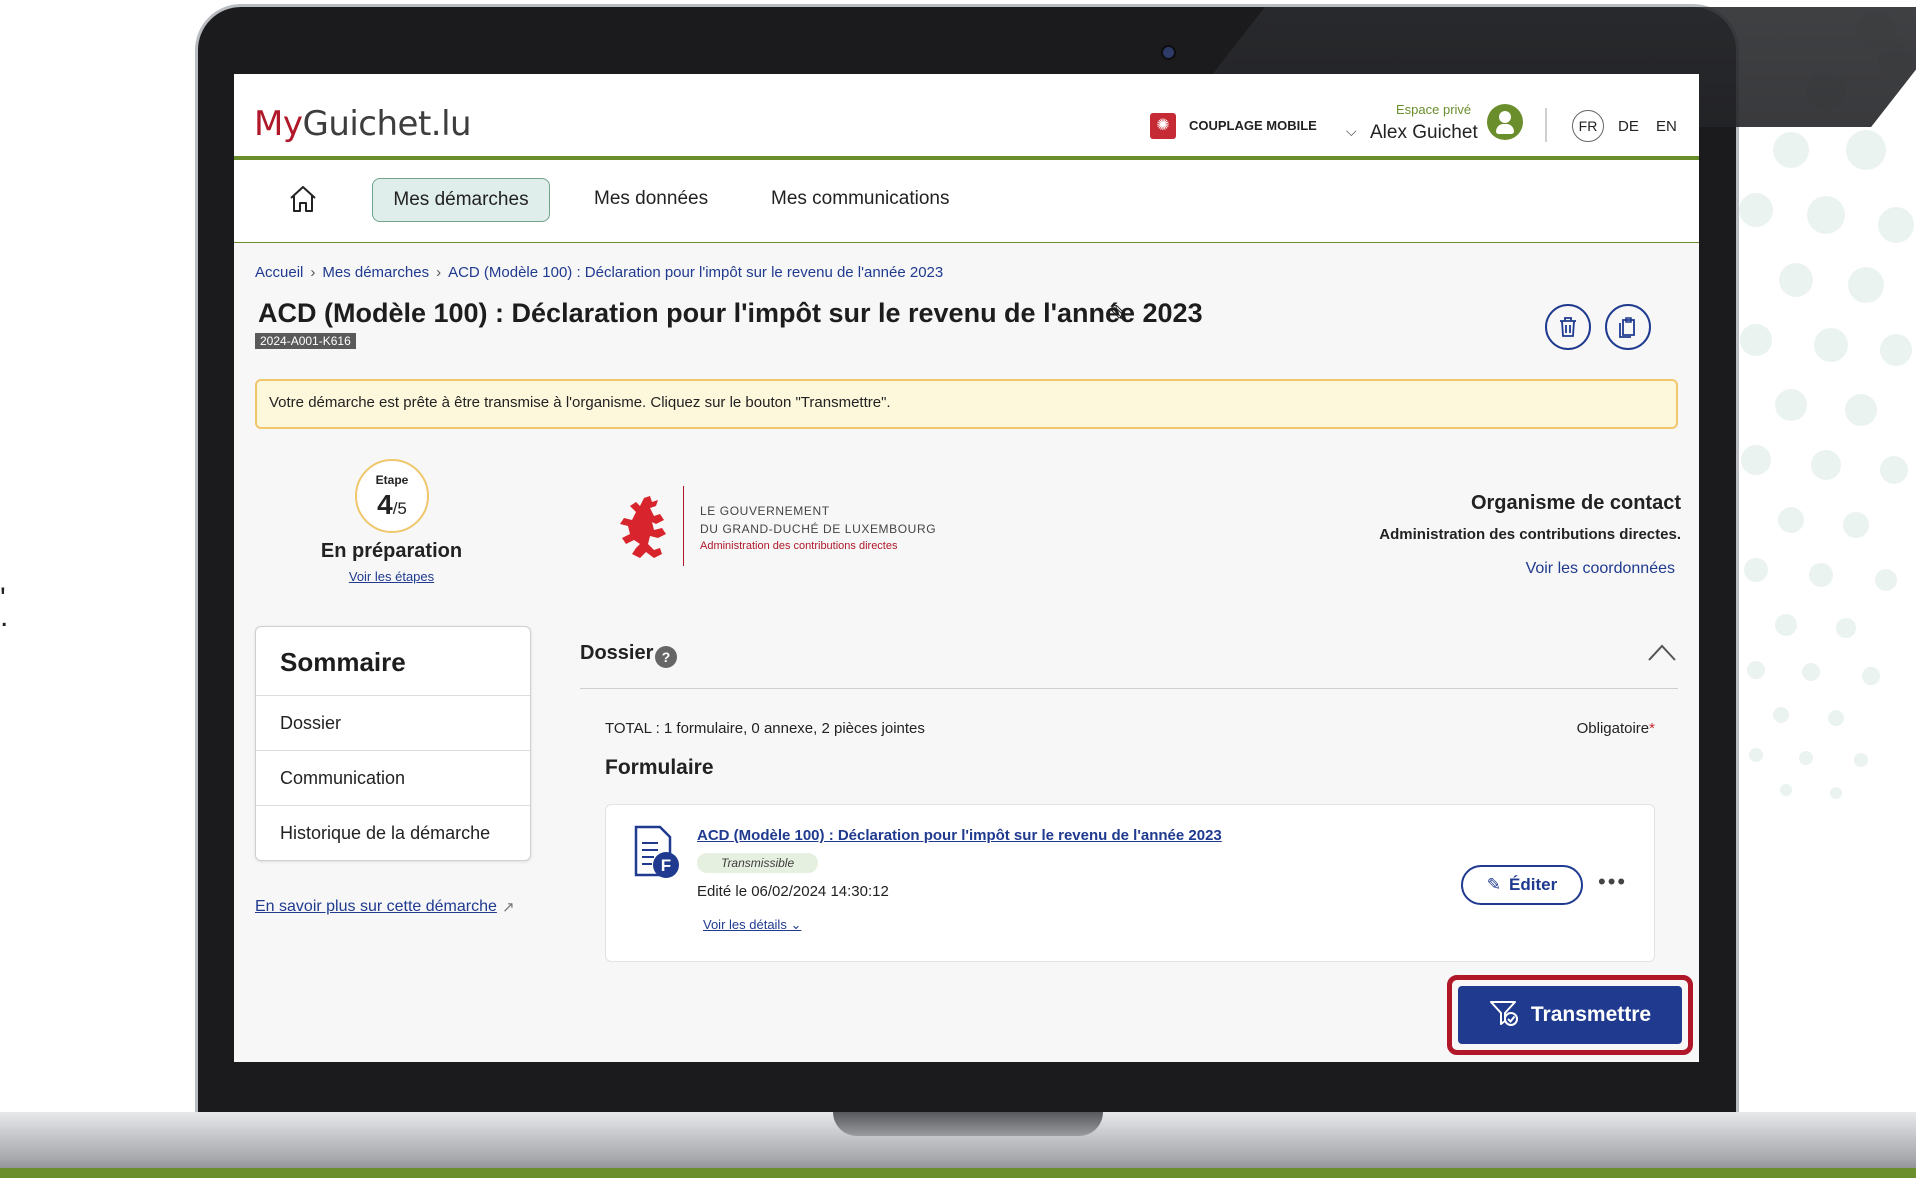 This screenshot has width=1916, height=1178. Describe the element at coordinates (1600, 569) in the screenshot. I see `contact-details-link: Voir les coordonnées` at that location.